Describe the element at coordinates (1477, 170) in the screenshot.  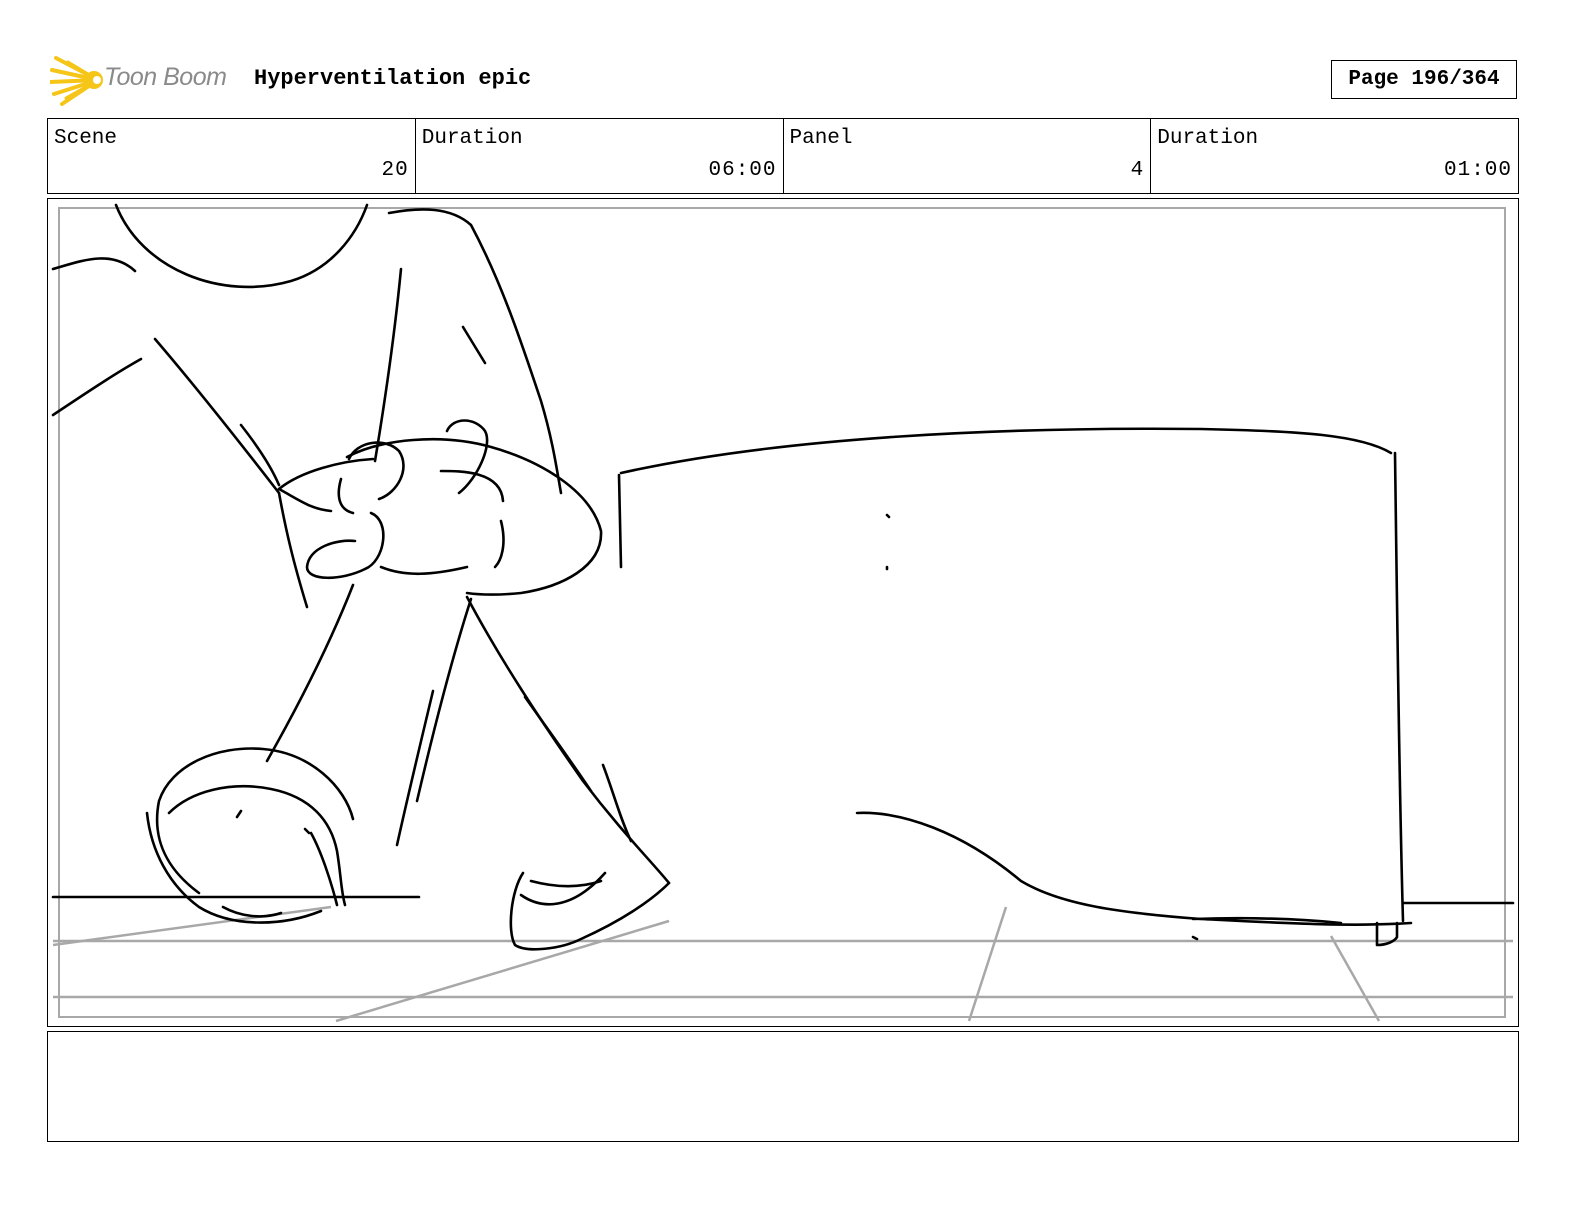
I see `panel-duration-value: 01:00` at that location.